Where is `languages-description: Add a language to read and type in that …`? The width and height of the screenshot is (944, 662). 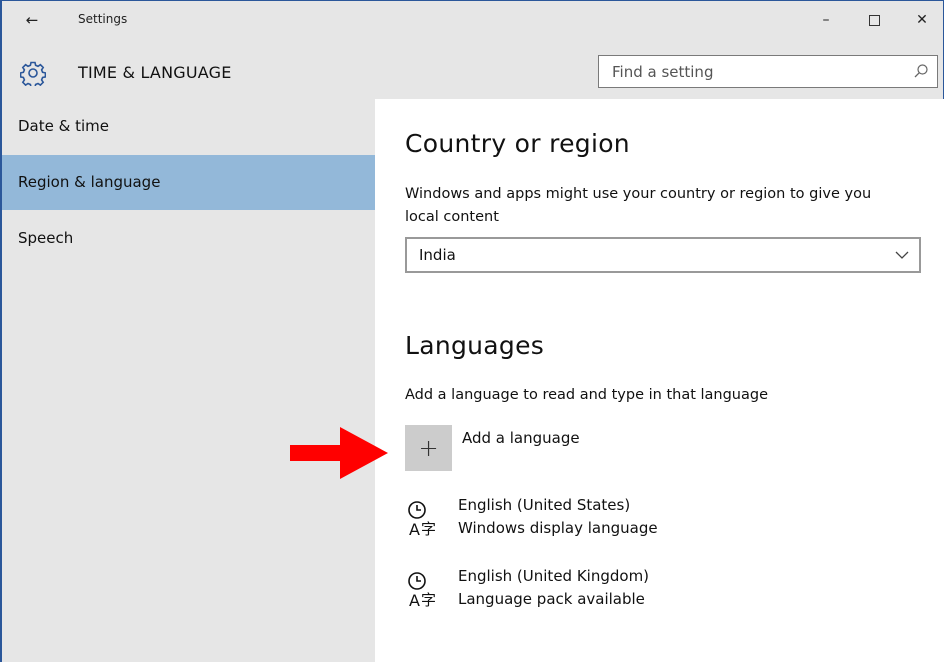
languages-description: Add a language to read and type in that … is located at coordinates (587, 395).